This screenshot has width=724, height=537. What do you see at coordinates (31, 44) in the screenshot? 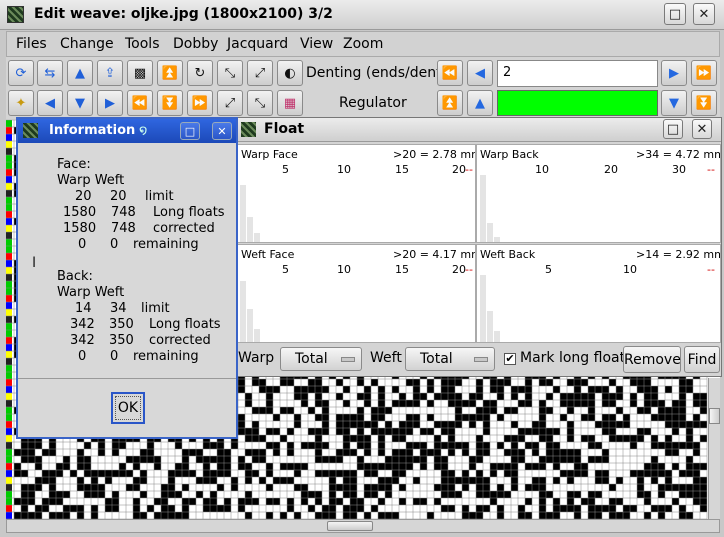
I see `menu-files: Files` at bounding box center [31, 44].